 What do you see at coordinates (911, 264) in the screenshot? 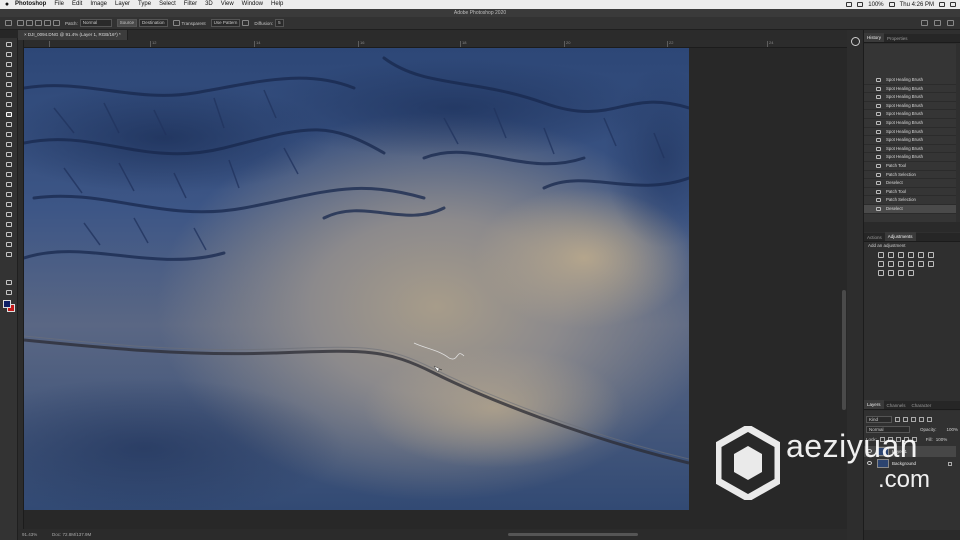
I see `channel-mixer-icon` at bounding box center [911, 264].